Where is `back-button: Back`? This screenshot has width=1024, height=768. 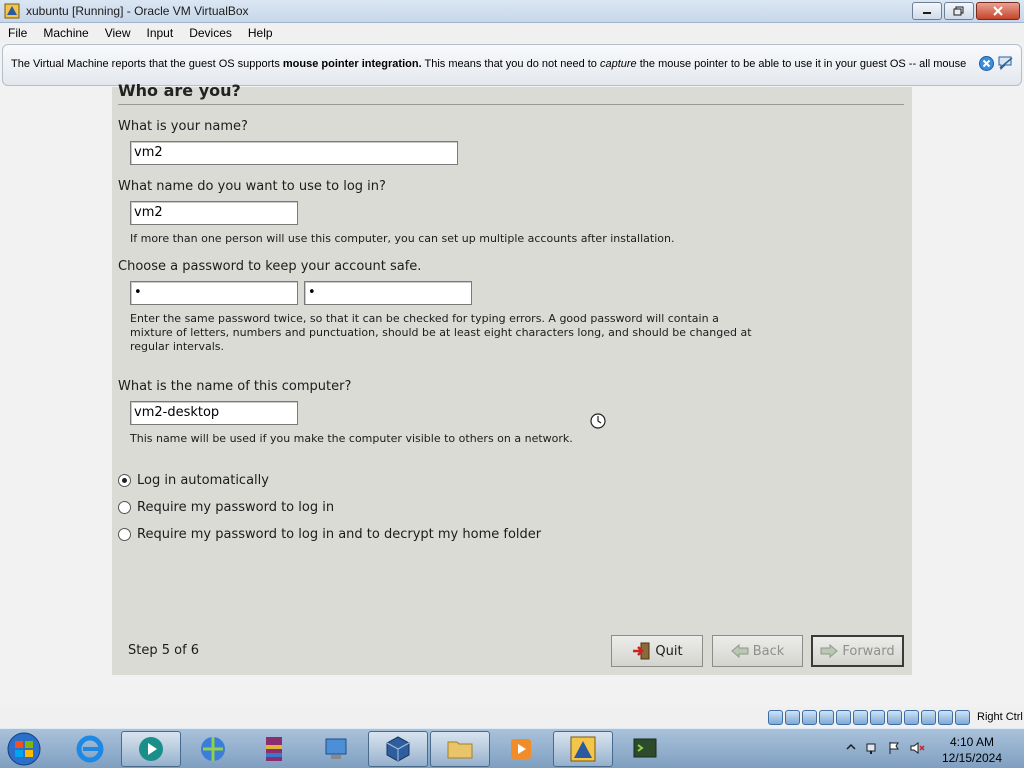
back-button: Back is located at coordinates (757, 651).